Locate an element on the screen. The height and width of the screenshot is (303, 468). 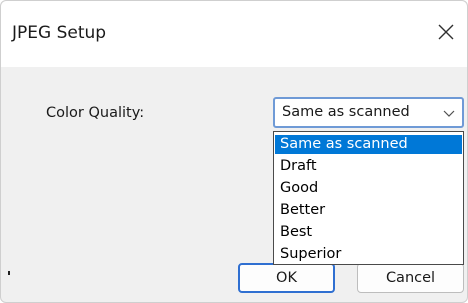
color-quality-select: Same as scanned is located at coordinates (368, 112).